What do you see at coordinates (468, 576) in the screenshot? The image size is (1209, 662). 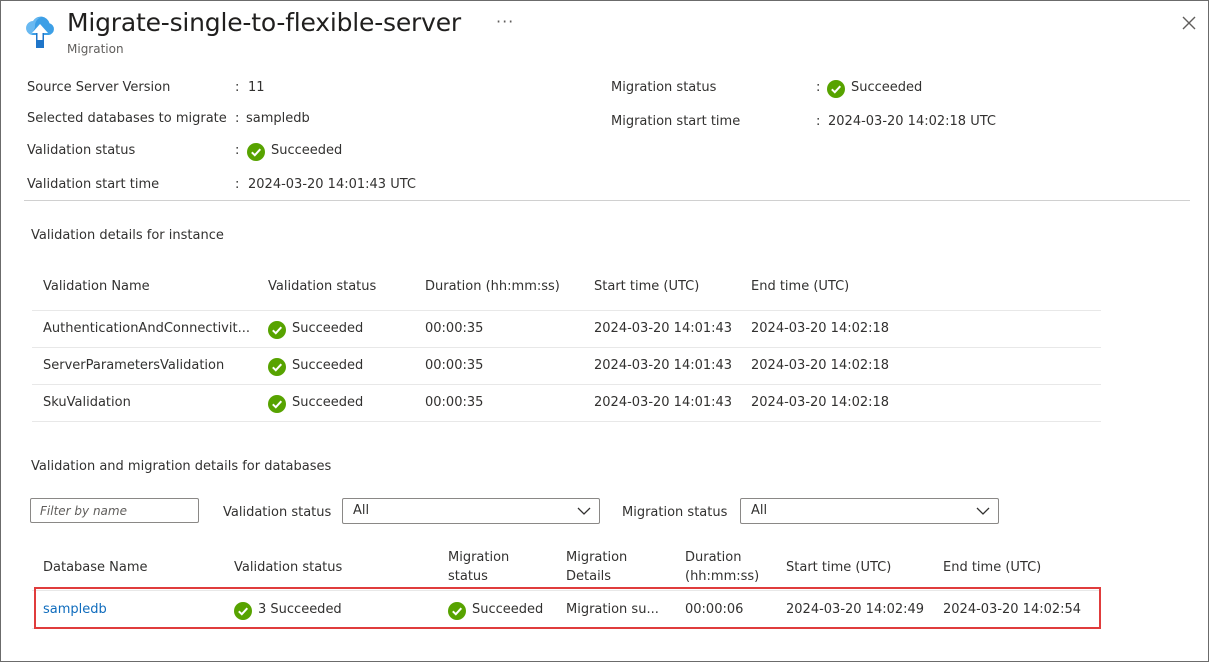 I see `column-header: status` at bounding box center [468, 576].